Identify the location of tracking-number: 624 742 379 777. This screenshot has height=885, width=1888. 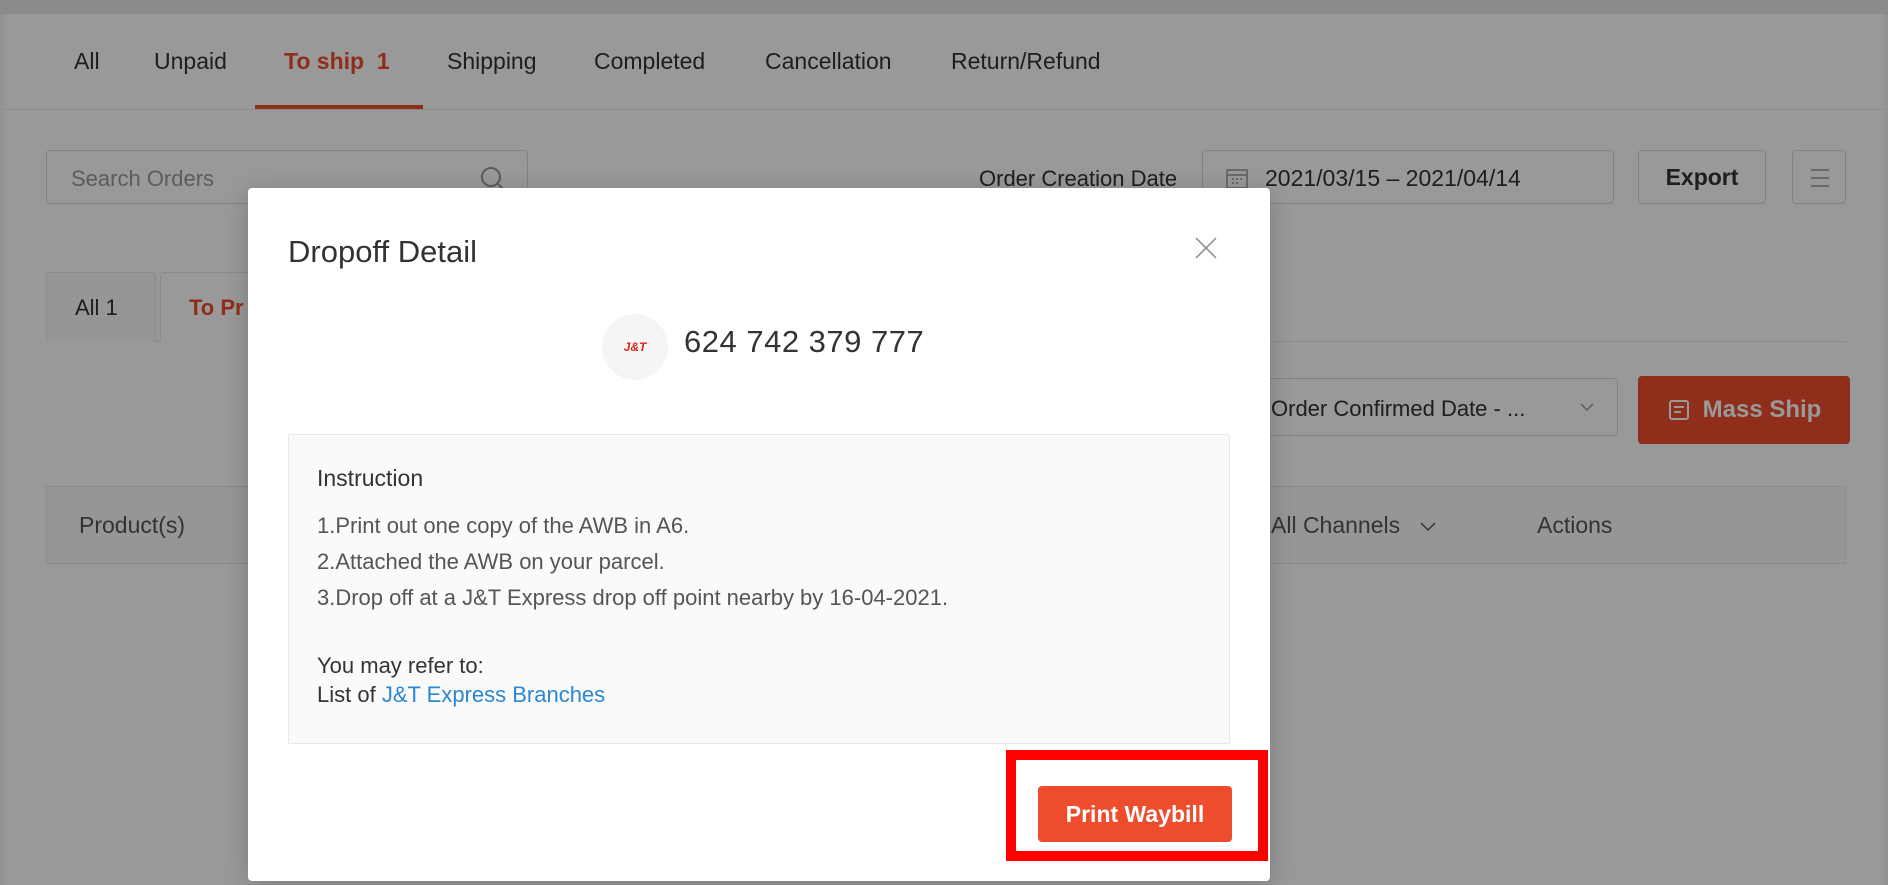
(804, 341).